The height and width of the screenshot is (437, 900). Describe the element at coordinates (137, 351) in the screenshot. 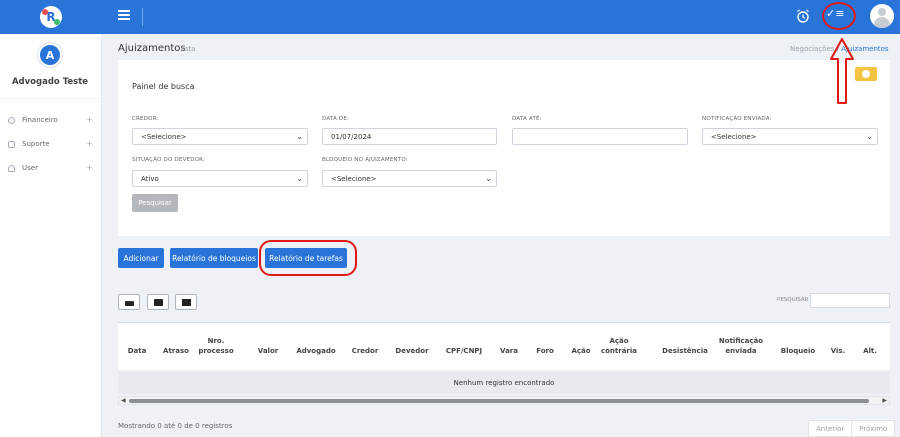

I see `column-header: Data` at that location.